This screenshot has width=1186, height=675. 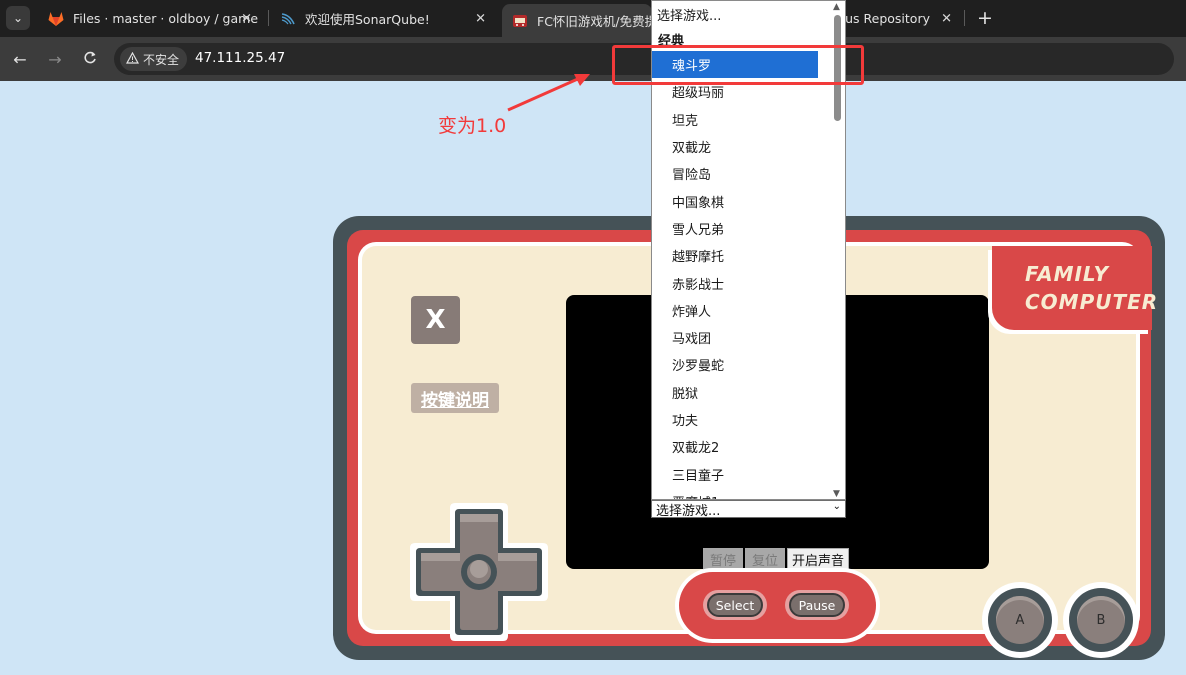 I want to click on game-option: 双截龙2, so click(x=742, y=446).